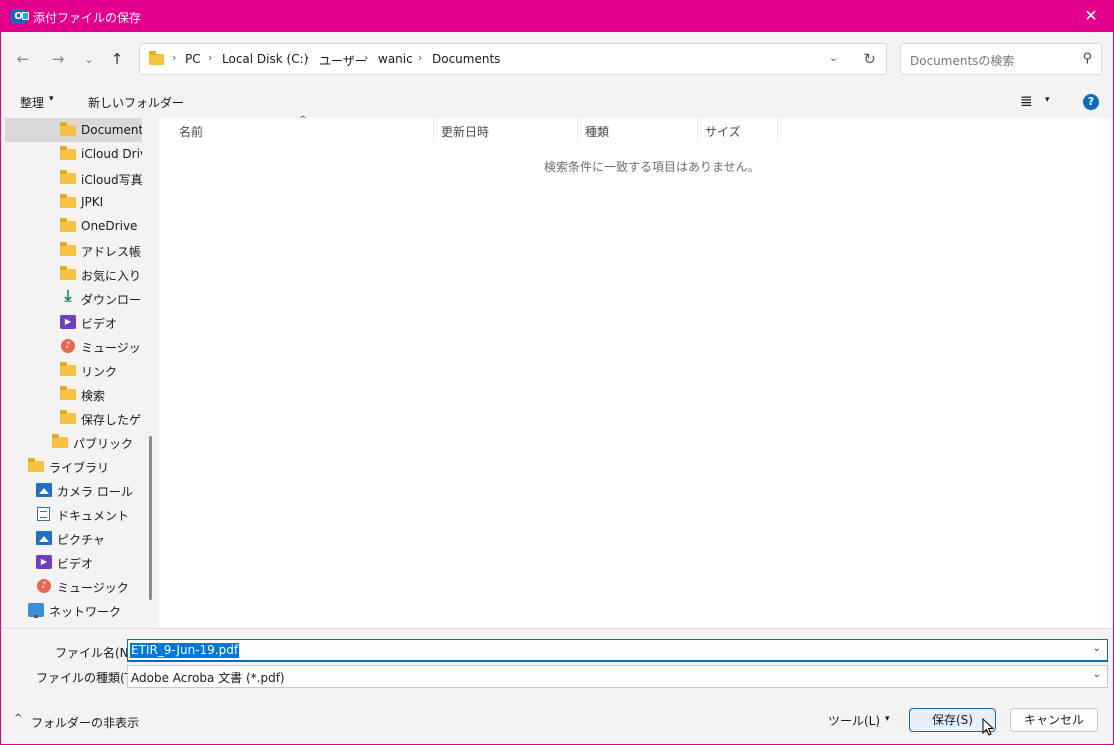 The height and width of the screenshot is (745, 1114). I want to click on column-header-name: 名前 ^, so click(296, 128).